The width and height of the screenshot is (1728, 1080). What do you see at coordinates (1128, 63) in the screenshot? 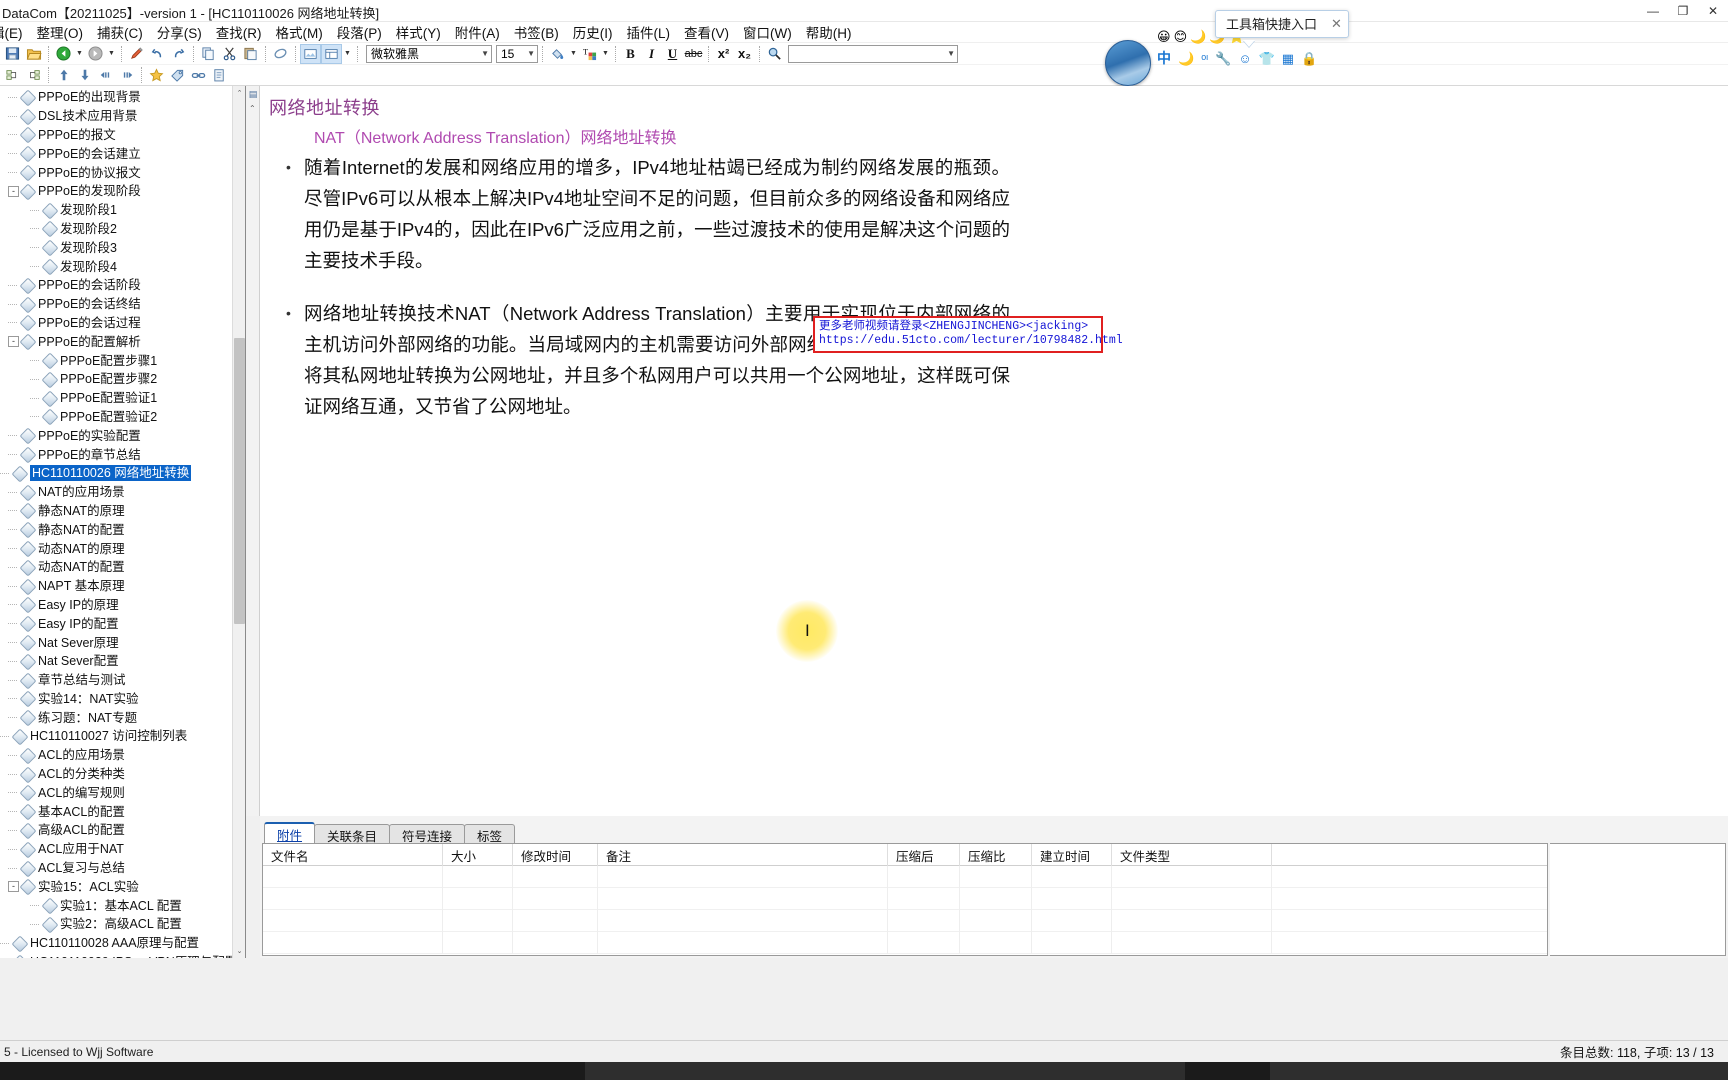
I see `ime-globe-icon` at bounding box center [1128, 63].